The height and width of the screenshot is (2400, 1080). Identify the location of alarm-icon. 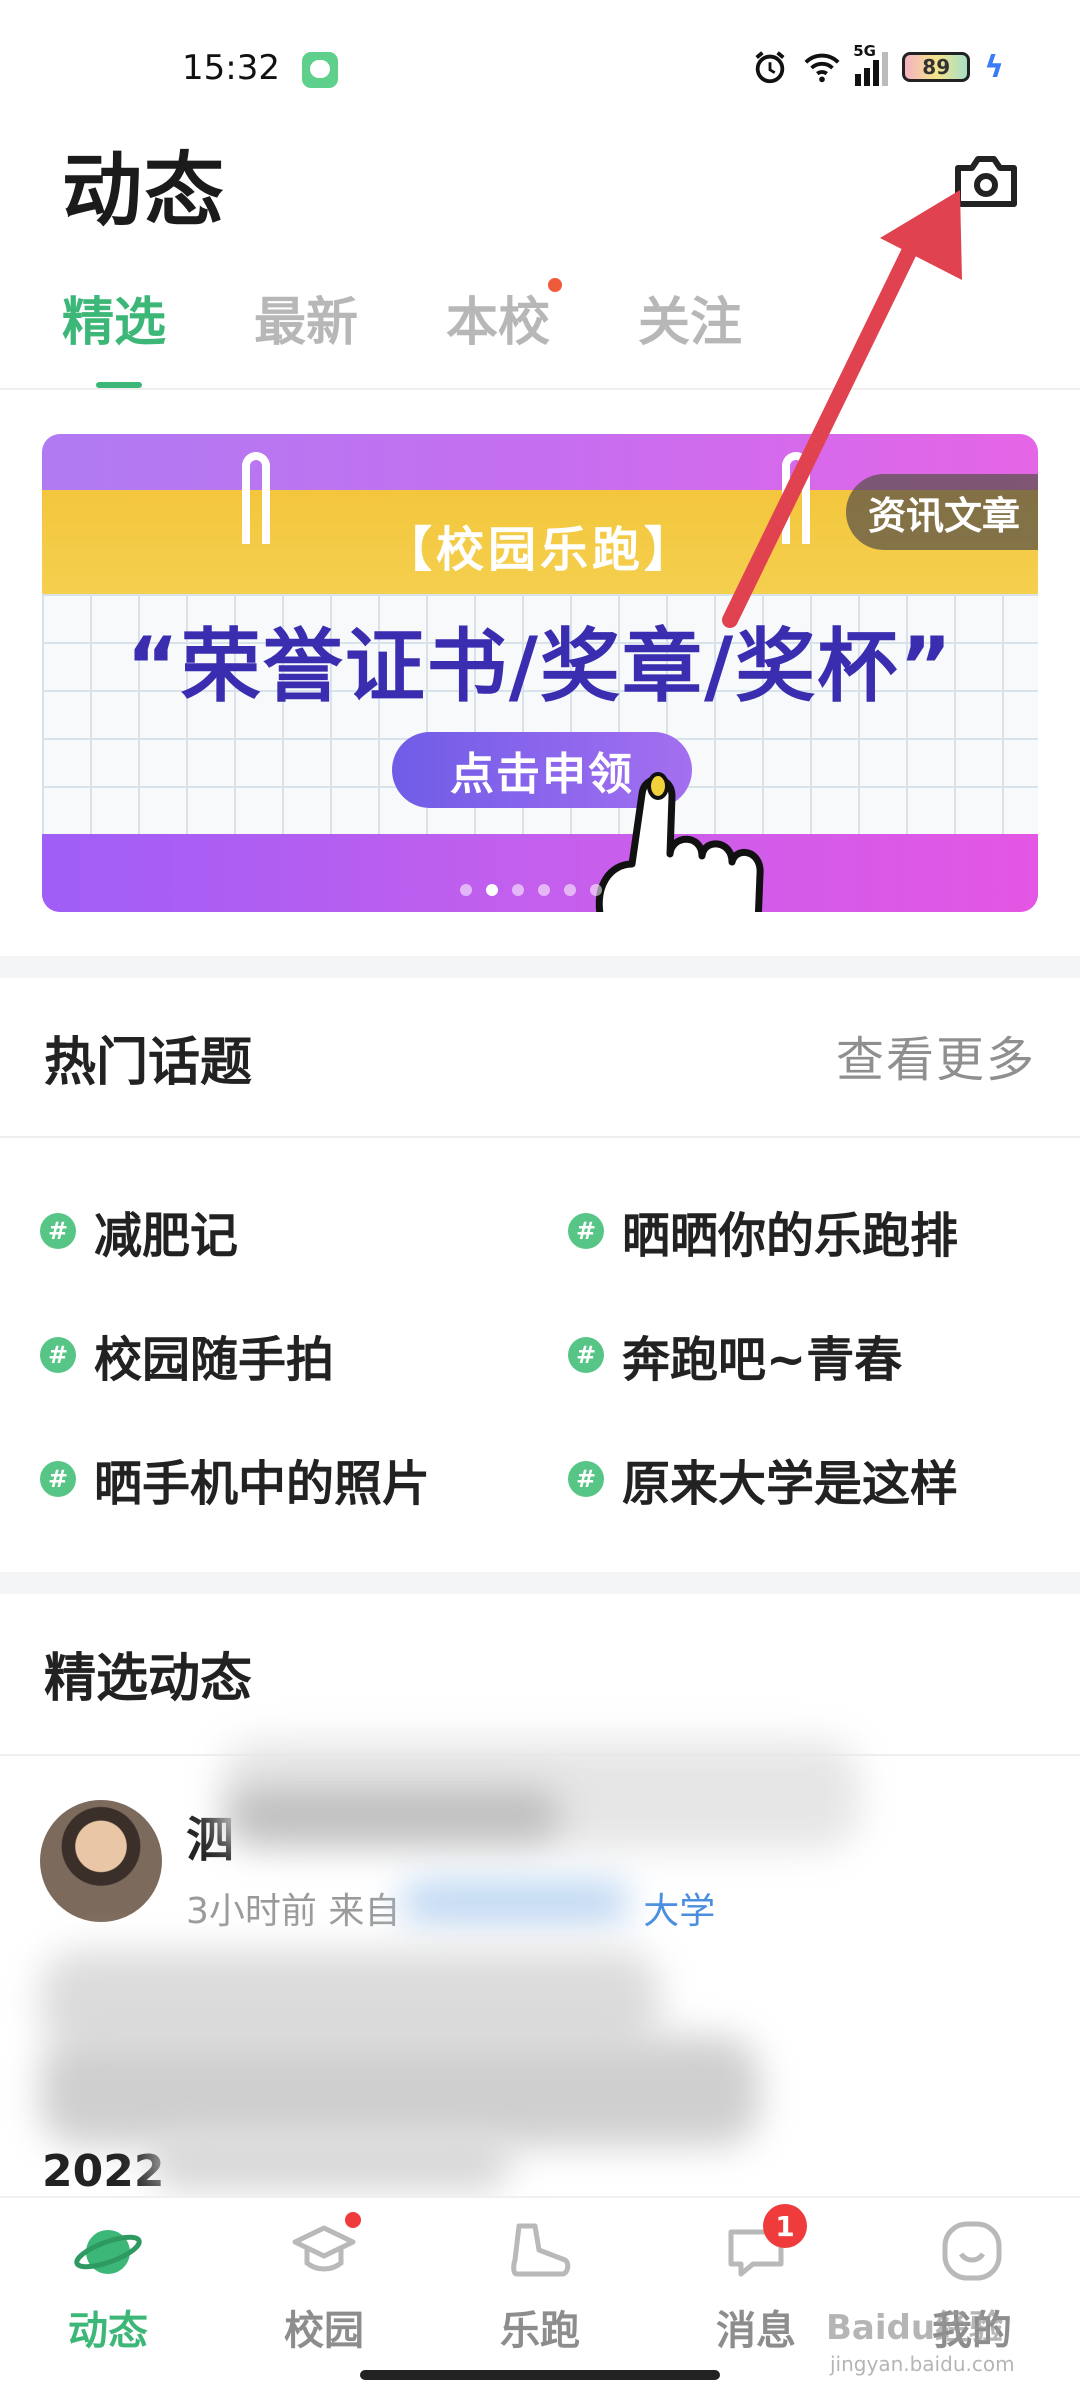
(770, 67).